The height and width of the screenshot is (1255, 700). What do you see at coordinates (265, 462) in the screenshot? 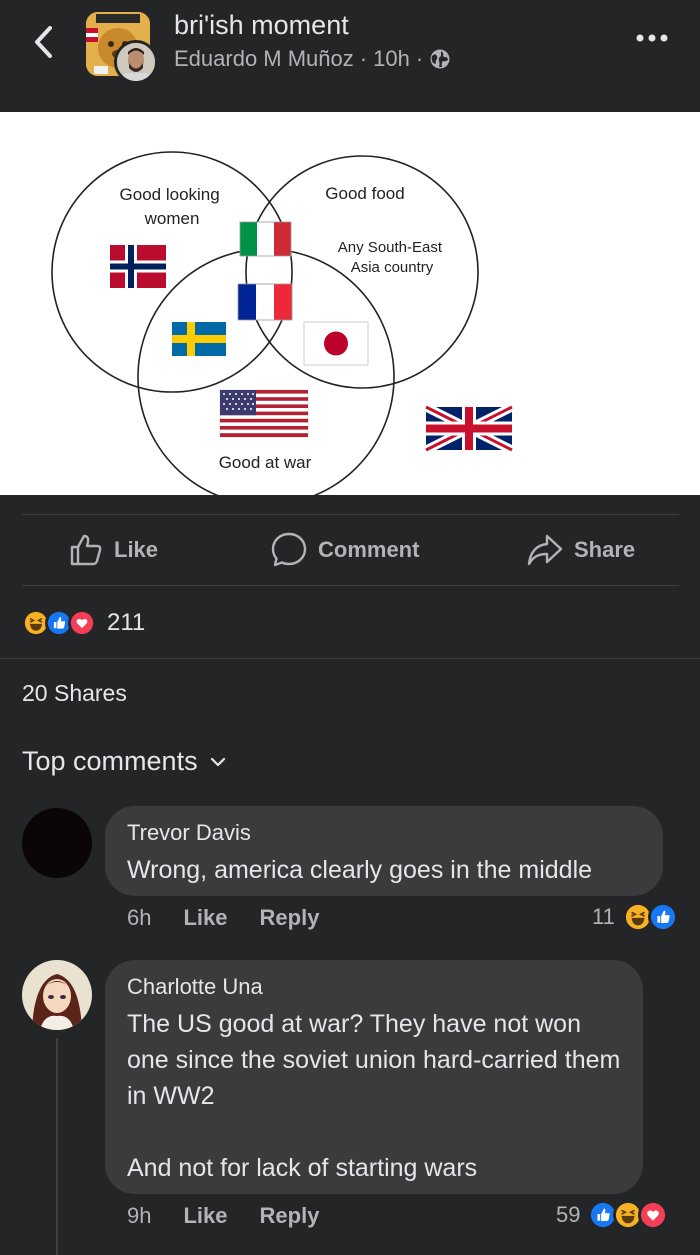
I see `circle-label-war: Good at war` at bounding box center [265, 462].